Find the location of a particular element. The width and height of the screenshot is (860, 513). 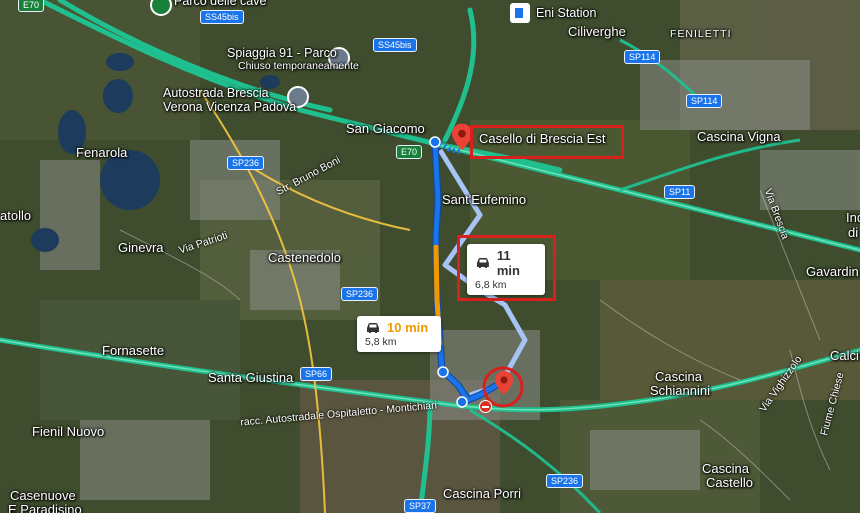

destination-pin-icon is located at coordinates (504, 383).